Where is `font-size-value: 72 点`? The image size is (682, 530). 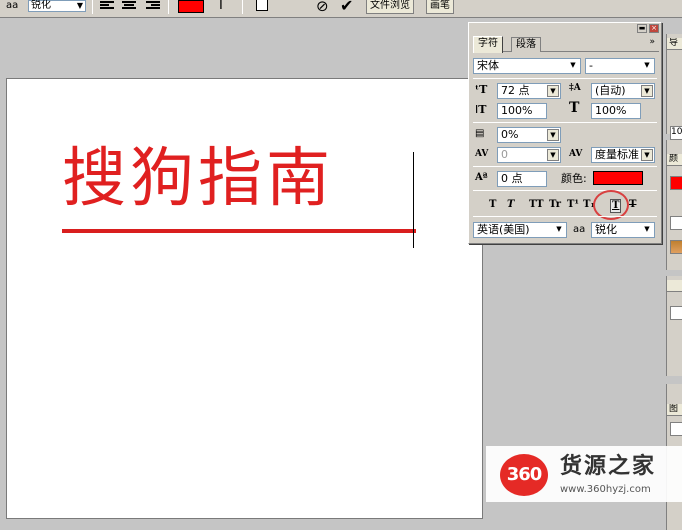
font-size-value: 72 点 is located at coordinates (515, 90).